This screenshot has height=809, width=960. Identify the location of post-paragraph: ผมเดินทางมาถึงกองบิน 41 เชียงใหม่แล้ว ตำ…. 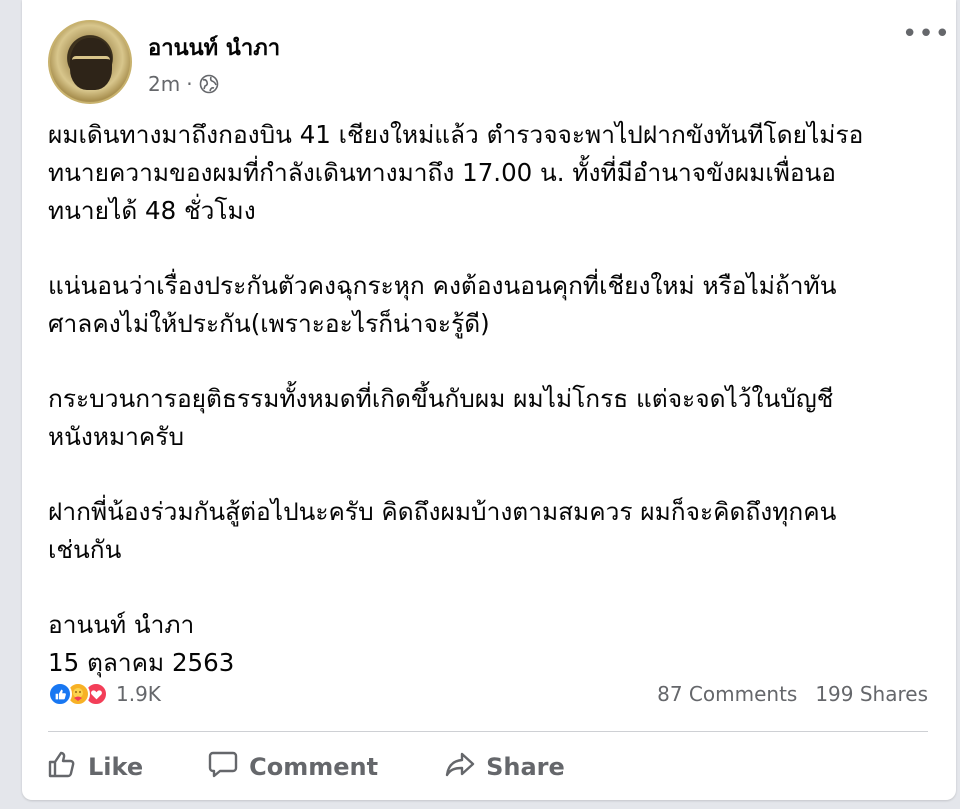
(493, 173).